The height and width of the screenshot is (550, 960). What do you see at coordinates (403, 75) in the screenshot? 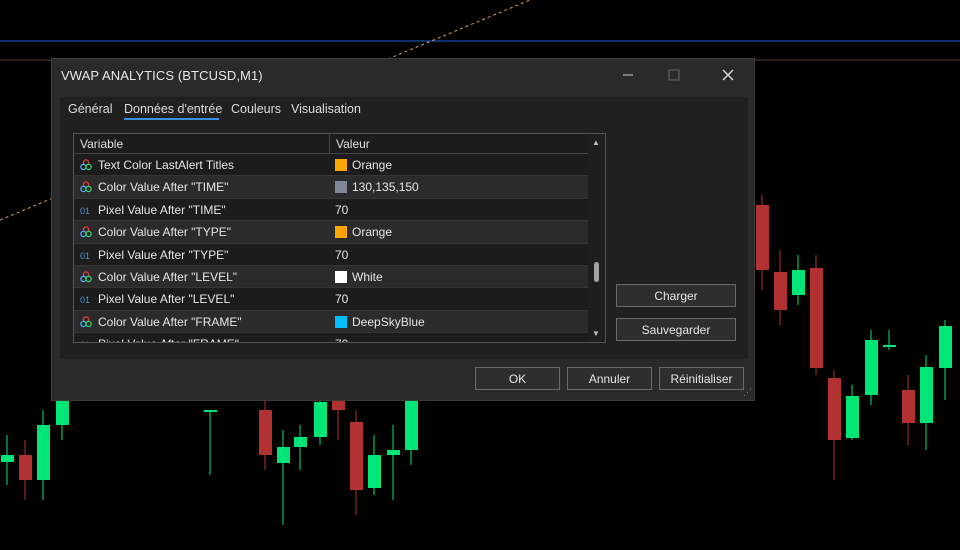
I see `title-bar: VWAP ANALYTICS (BTCUSD,M1)` at bounding box center [403, 75].